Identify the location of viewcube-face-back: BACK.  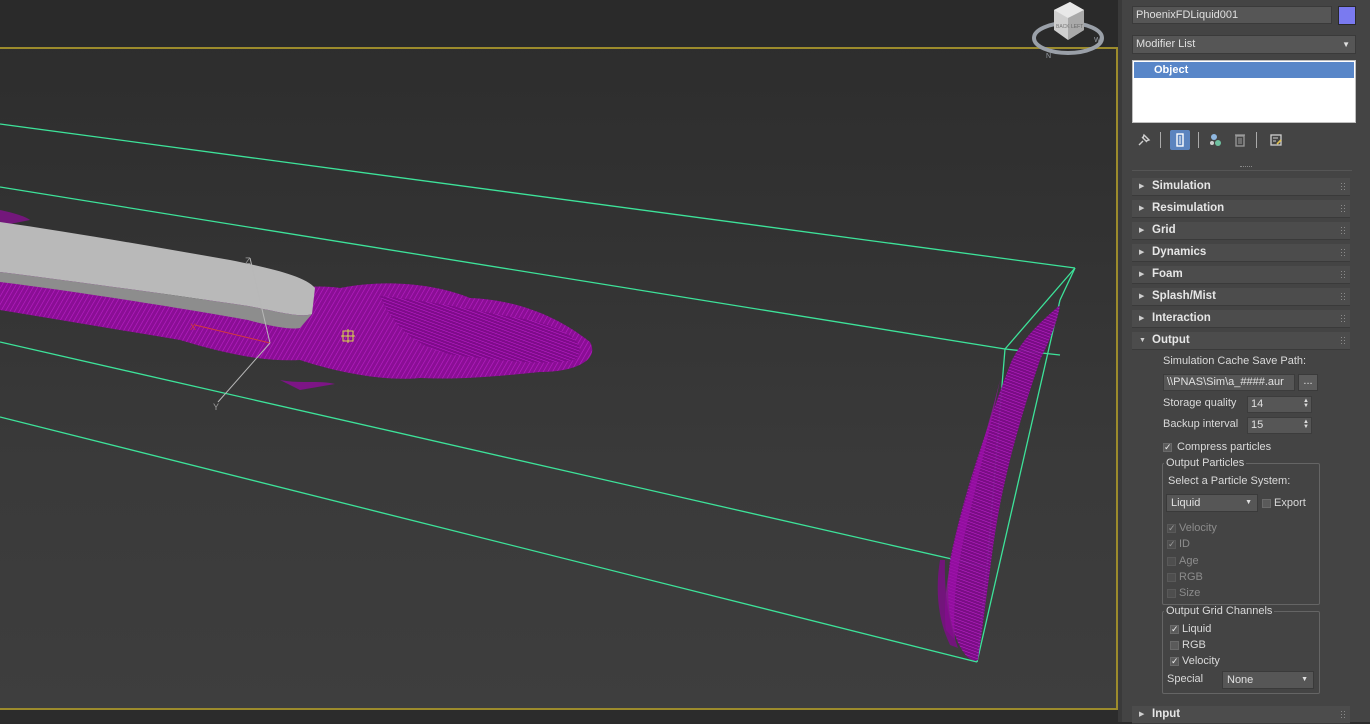
(1063, 27).